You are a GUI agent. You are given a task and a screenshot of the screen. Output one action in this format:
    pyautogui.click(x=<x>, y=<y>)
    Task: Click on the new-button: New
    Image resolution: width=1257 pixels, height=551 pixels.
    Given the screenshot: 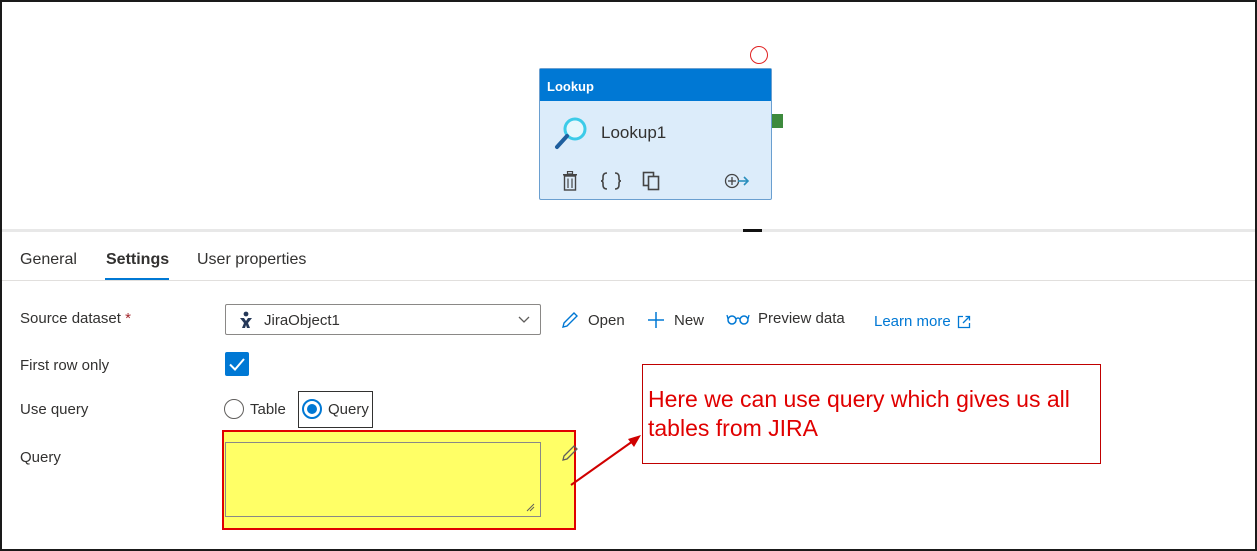 What is the action you would take?
    pyautogui.click(x=675, y=320)
    